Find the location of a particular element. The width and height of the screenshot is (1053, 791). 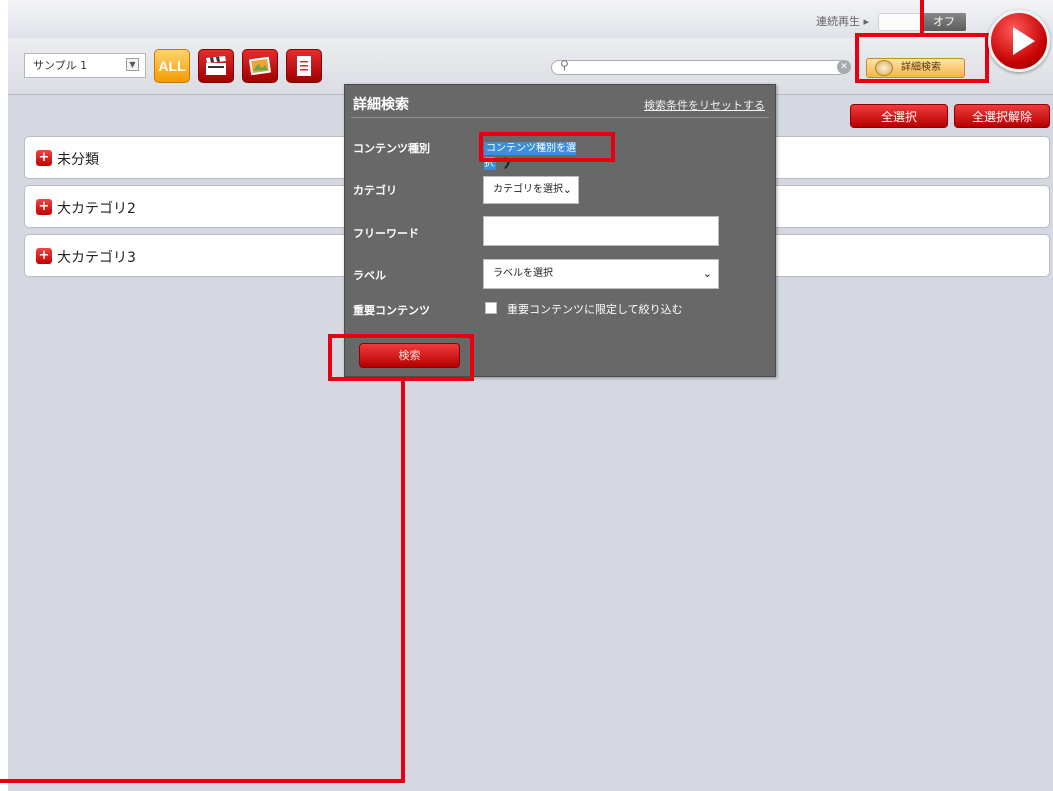

clapperboard-icon is located at coordinates (216, 65).